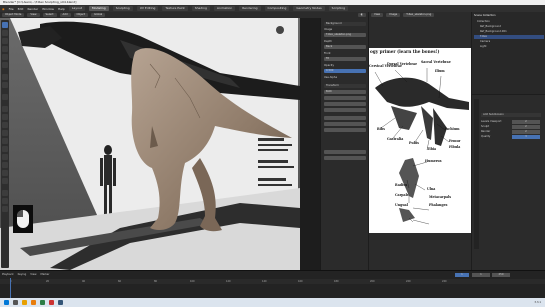 The width and height of the screenshot is (545, 307). Describe the element at coordinates (509, 27) in the screenshot. I see `outliner-item-ref-background: Ref_Background` at that location.